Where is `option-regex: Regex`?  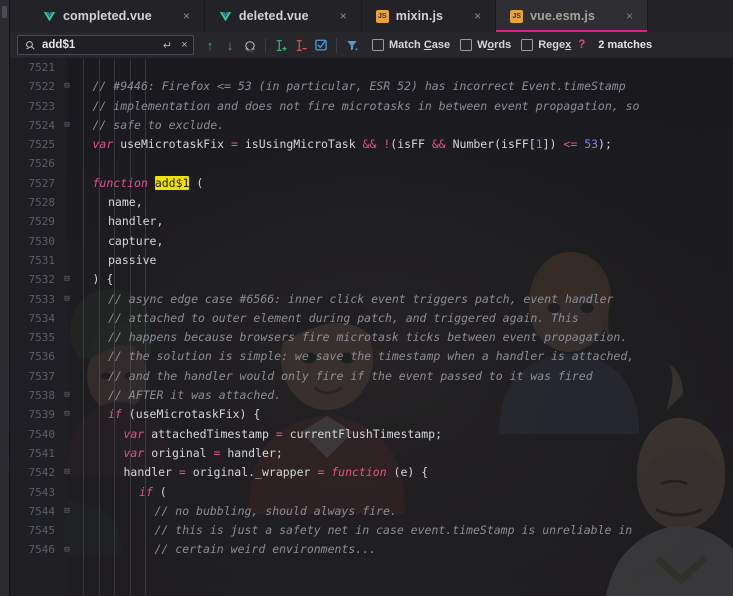
option-regex: Regex is located at coordinates (546, 45).